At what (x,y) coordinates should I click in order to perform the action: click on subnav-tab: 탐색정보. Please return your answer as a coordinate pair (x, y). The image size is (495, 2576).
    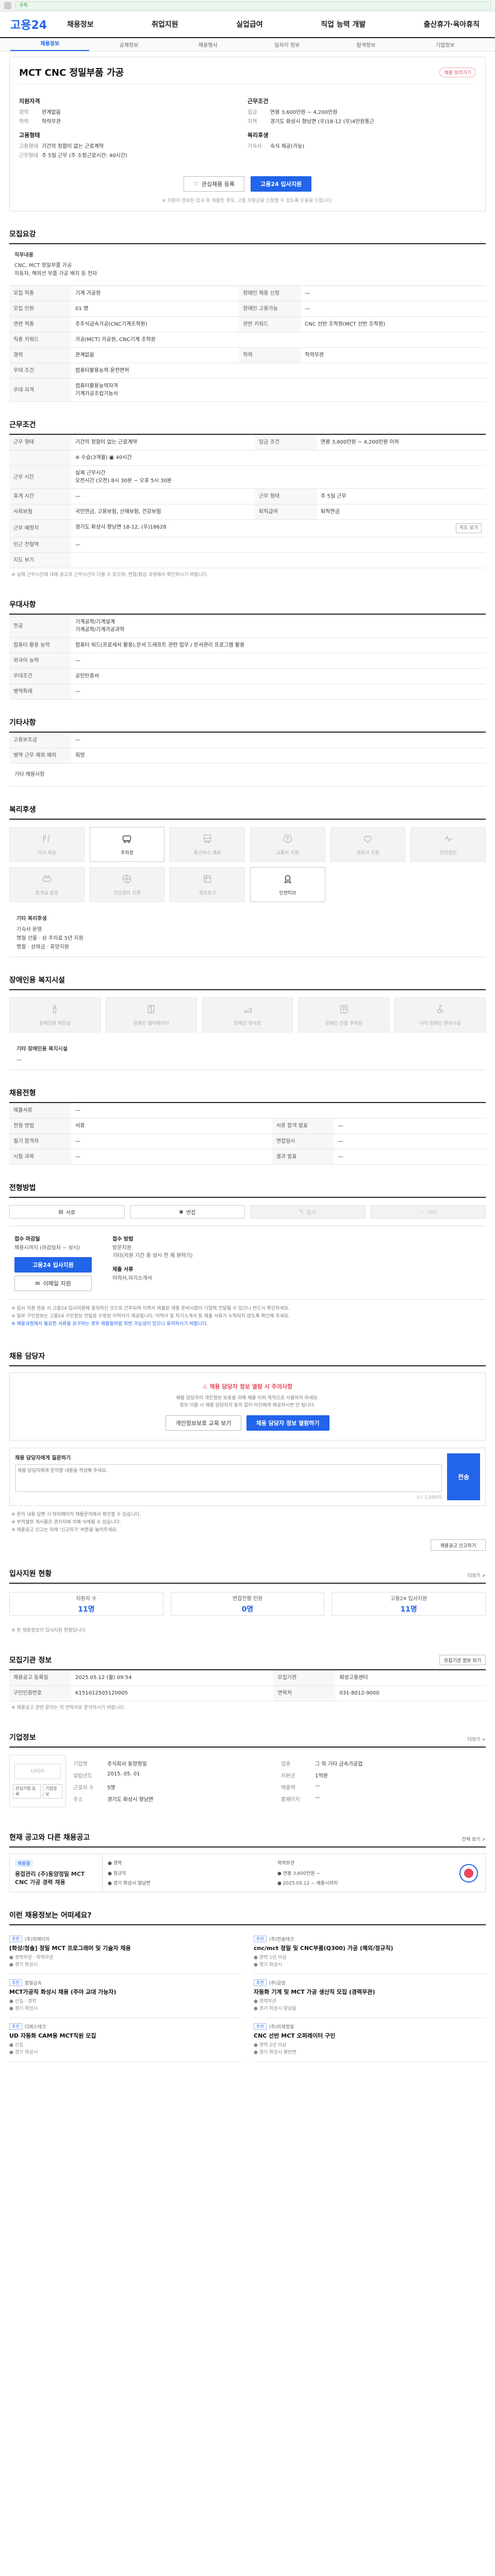
    Looking at the image, I should click on (365, 44).